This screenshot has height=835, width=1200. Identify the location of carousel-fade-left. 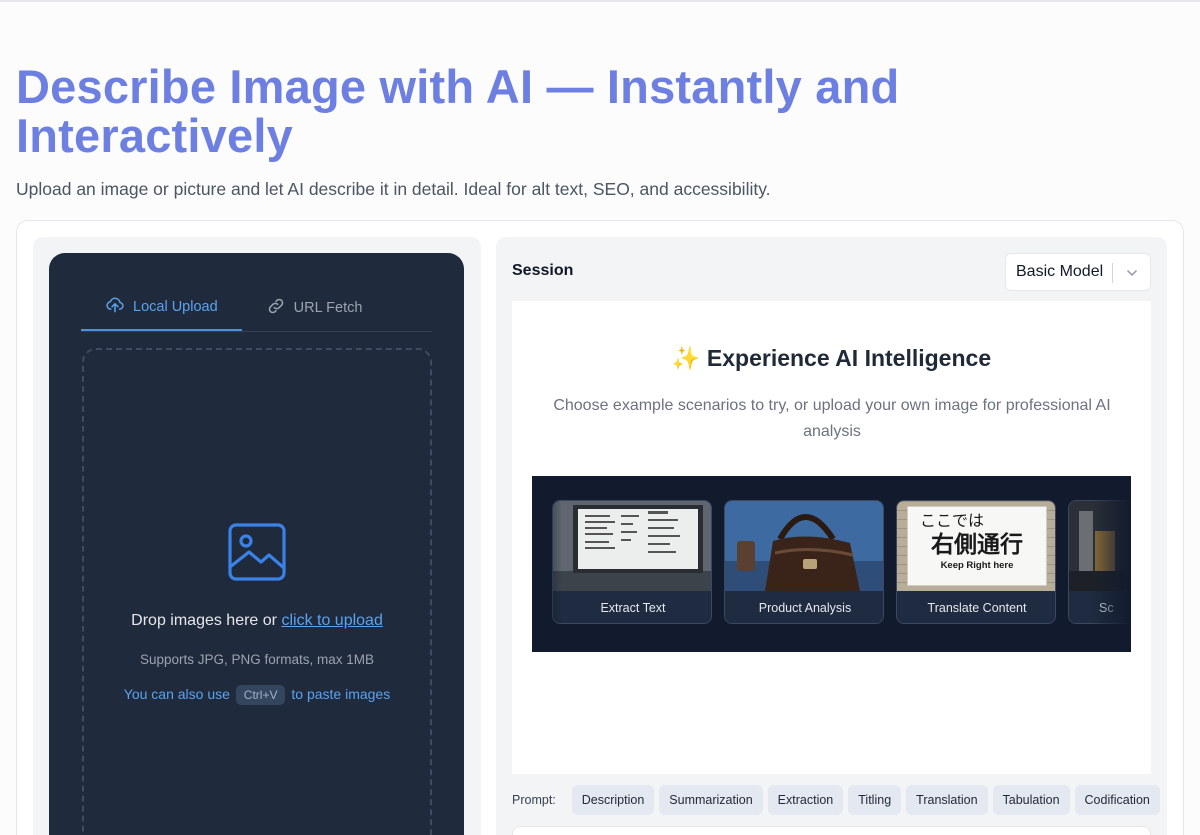
(547, 564).